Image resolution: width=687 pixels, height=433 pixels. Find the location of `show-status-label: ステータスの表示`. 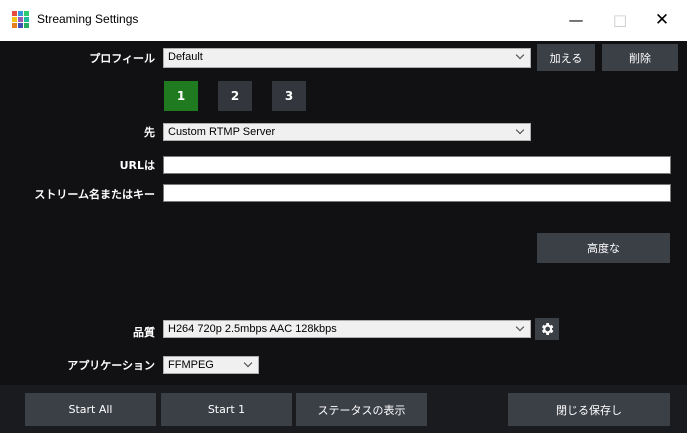

show-status-label: ステータスの表示 is located at coordinates (361, 410).